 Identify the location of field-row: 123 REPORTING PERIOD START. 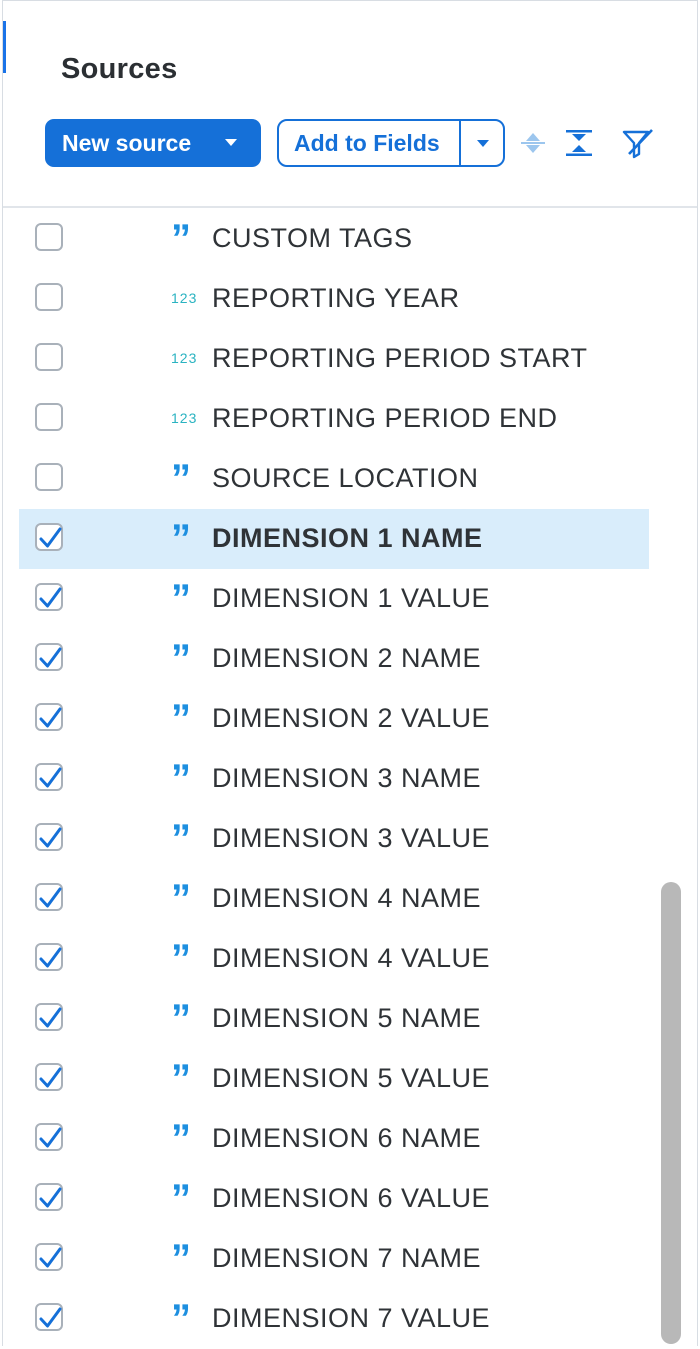
(333, 359).